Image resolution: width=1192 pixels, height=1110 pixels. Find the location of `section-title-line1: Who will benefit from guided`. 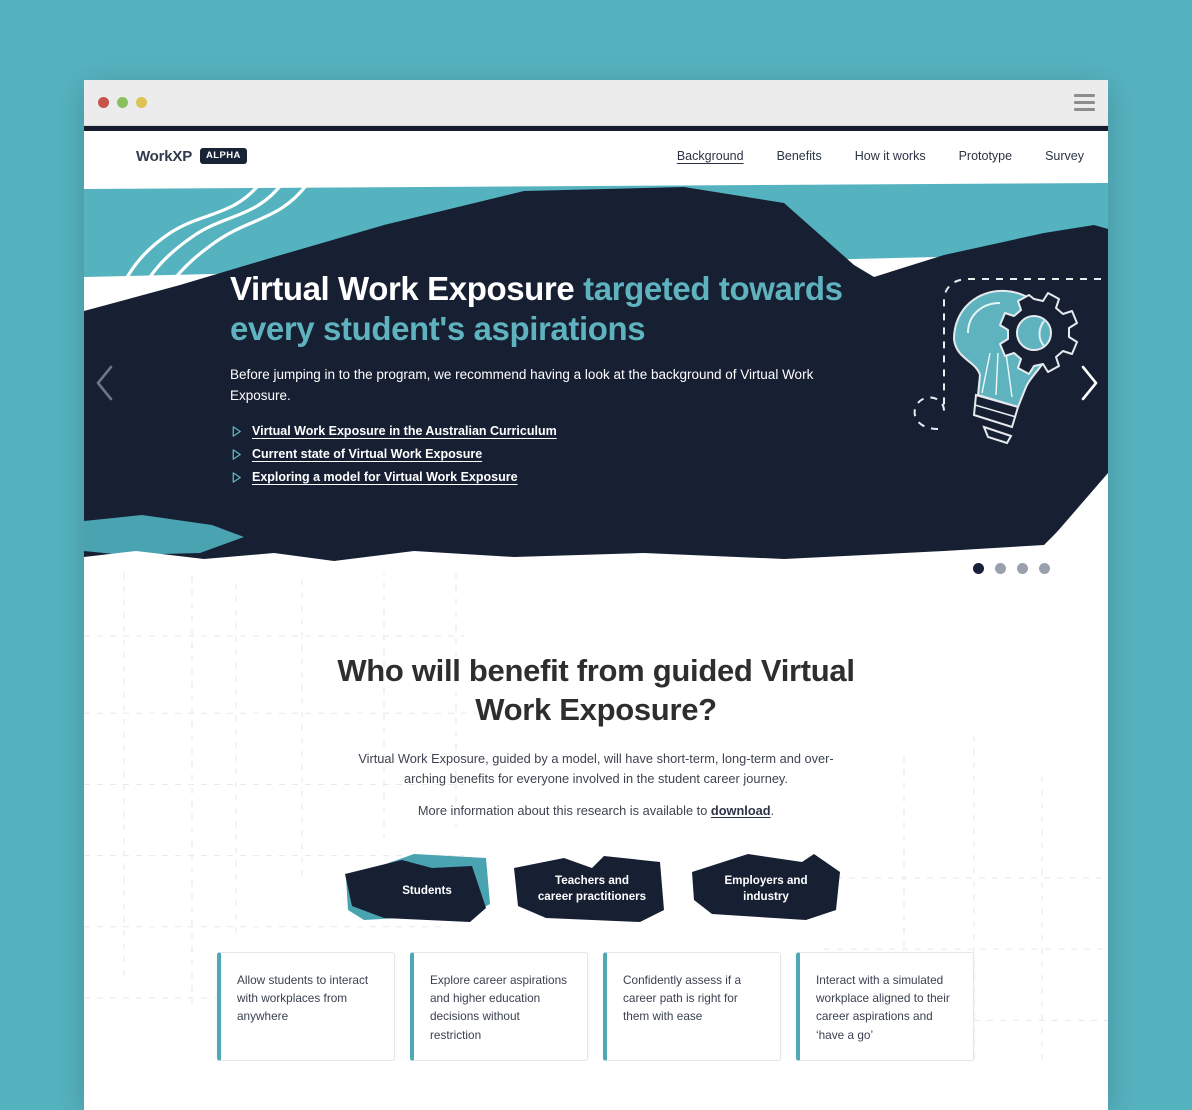

section-title-line1: Who will benefit from guided is located at coordinates (545, 670).